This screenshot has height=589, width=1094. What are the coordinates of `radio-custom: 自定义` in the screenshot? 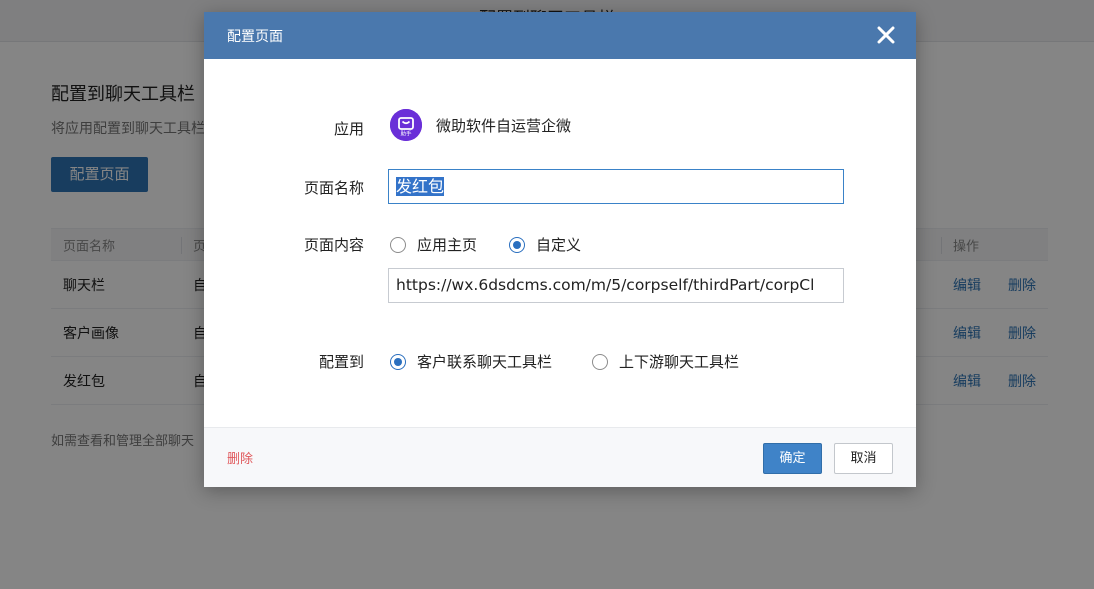 It's located at (545, 244).